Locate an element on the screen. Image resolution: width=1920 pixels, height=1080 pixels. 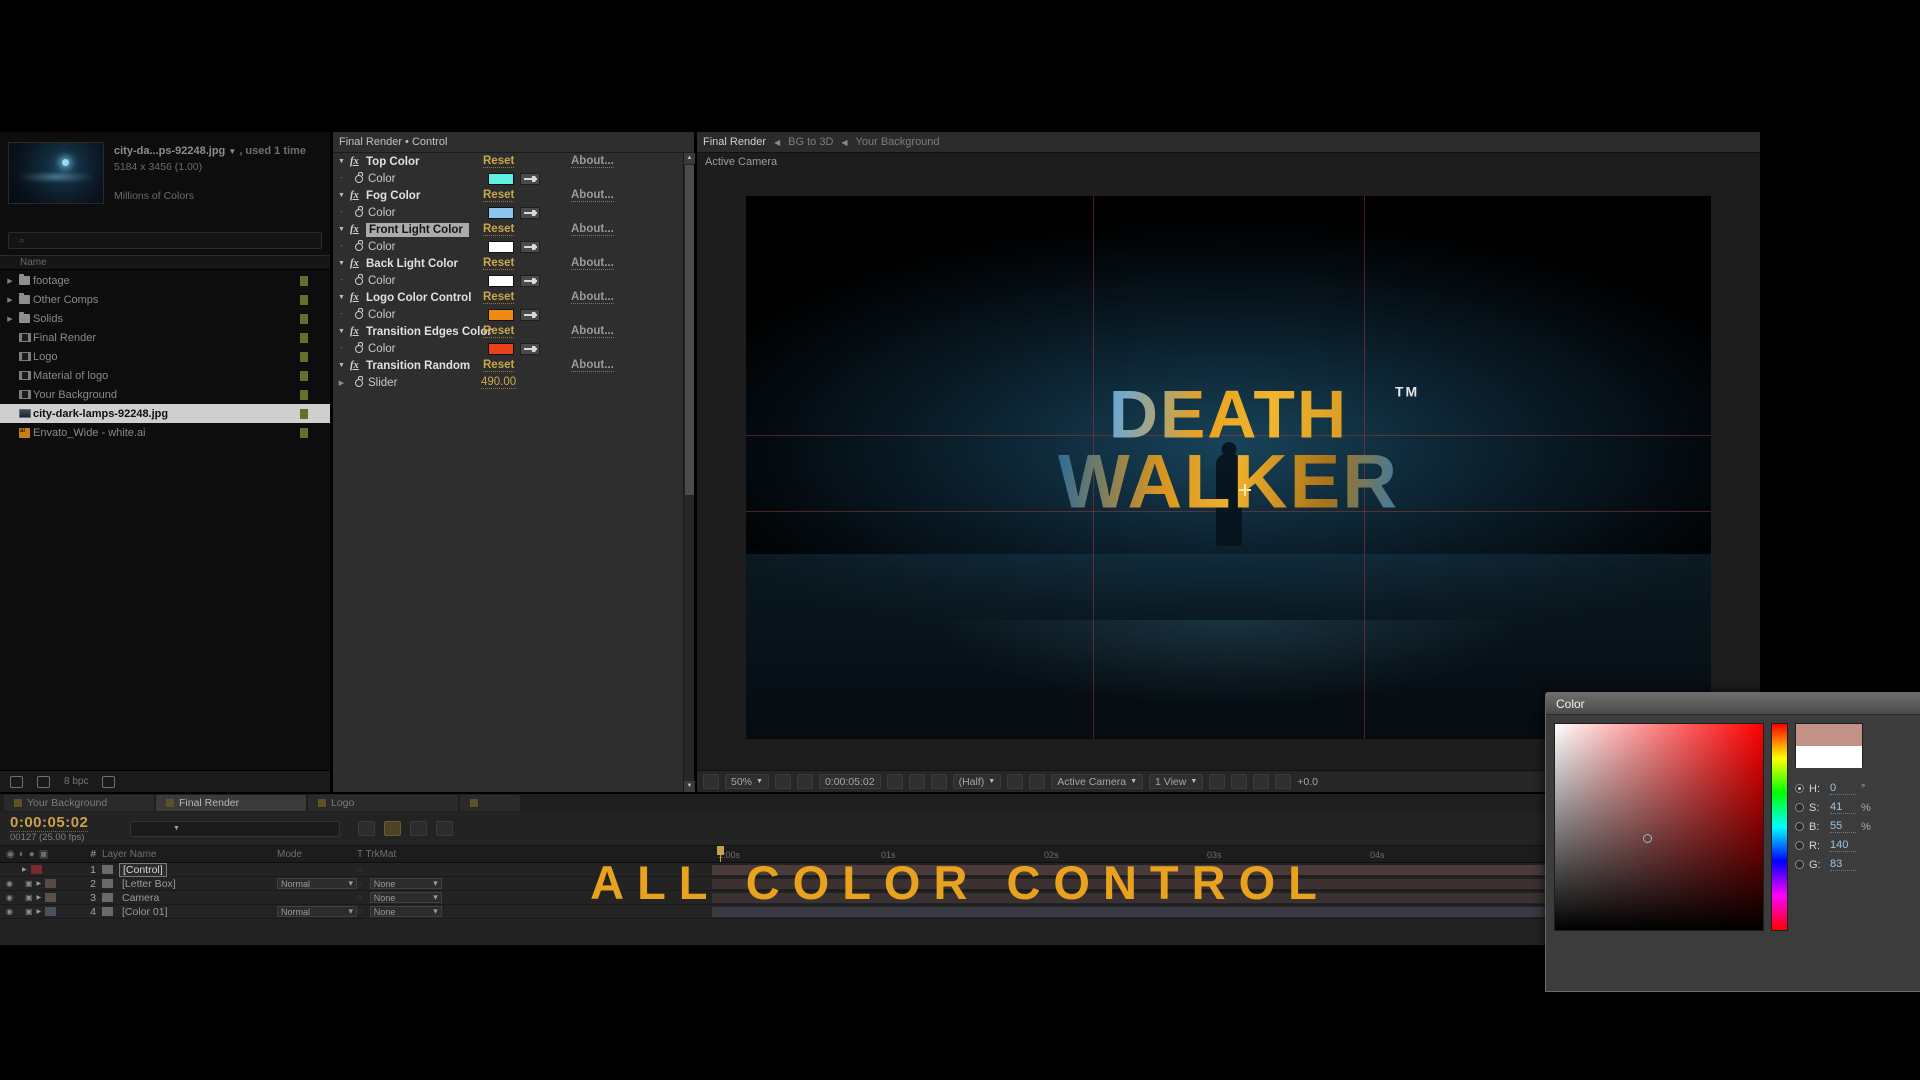
effect-controls-tab: Final Render • Control is located at coordinates (513, 142).